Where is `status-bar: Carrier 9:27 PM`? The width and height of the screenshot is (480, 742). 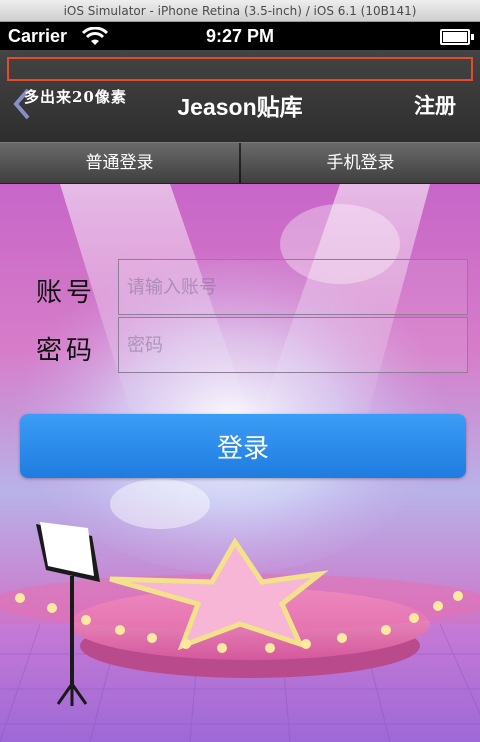 status-bar: Carrier 9:27 PM is located at coordinates (240, 36).